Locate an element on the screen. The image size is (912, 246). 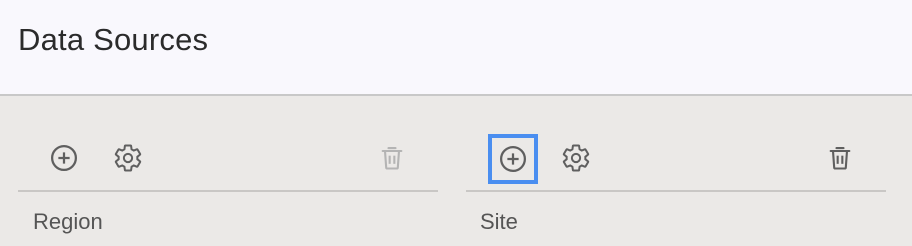
site-settings-button is located at coordinates (576, 158).